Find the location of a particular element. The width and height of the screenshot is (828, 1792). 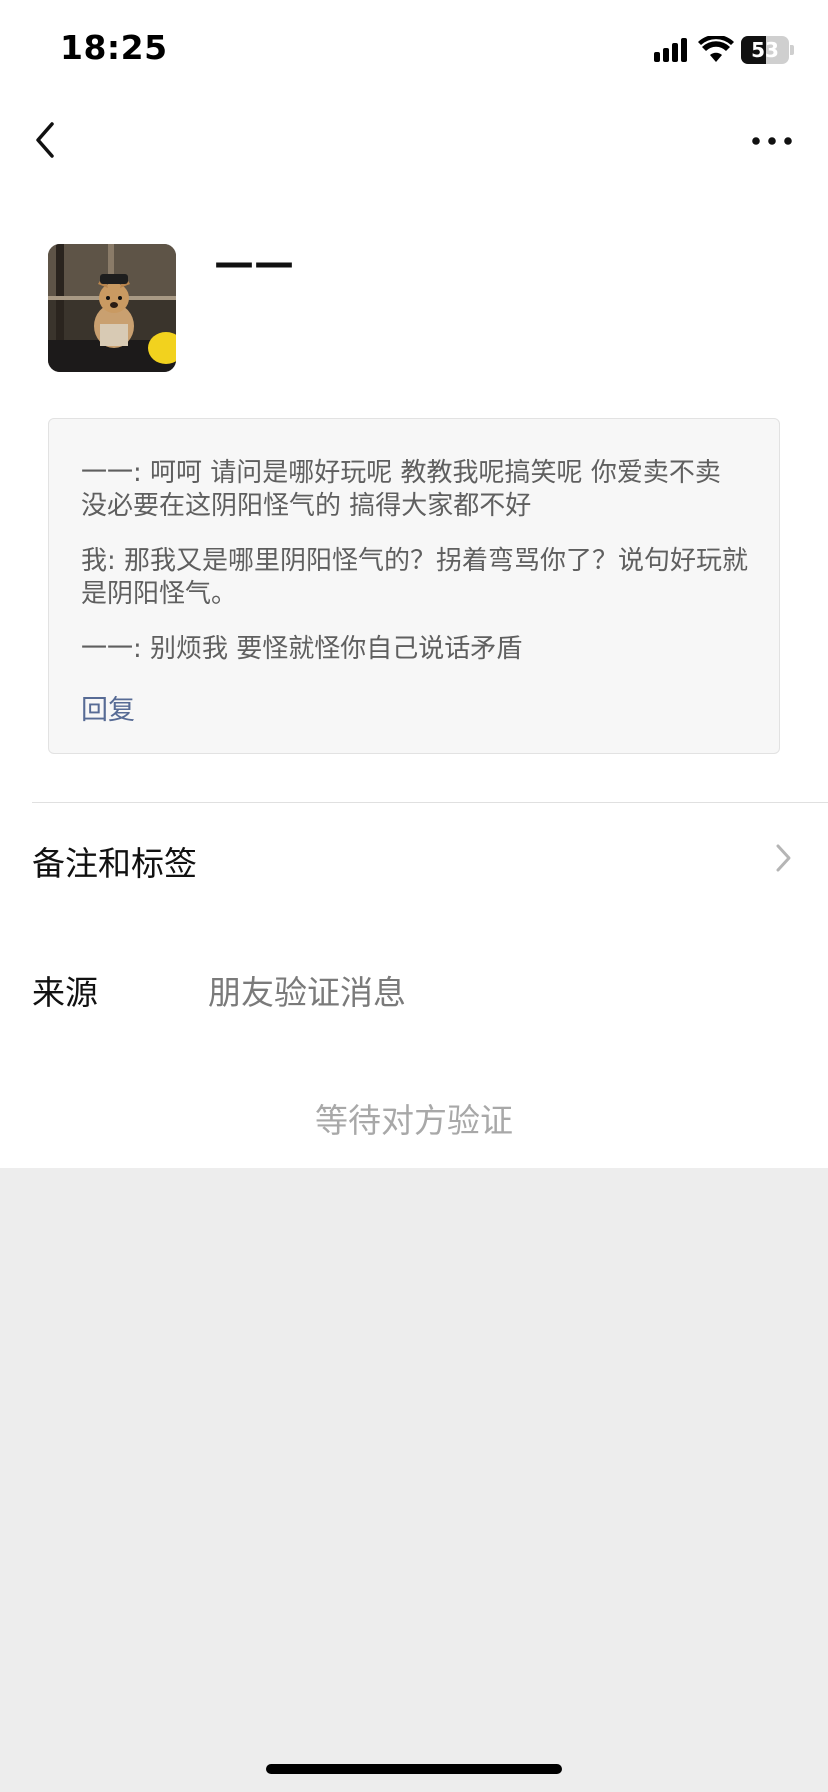

more-dots-icon is located at coordinates (772, 141).